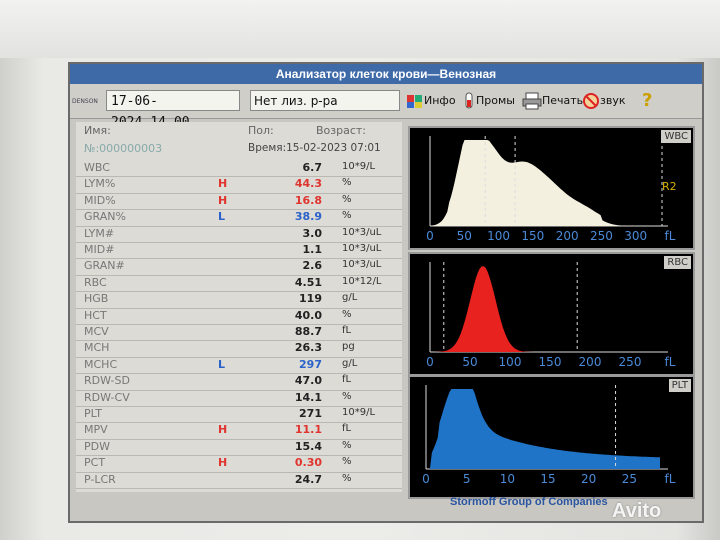 This screenshot has width=720, height=540. Describe the element at coordinates (312, 233) in the screenshot. I see `param-value: 3.0` at that location.